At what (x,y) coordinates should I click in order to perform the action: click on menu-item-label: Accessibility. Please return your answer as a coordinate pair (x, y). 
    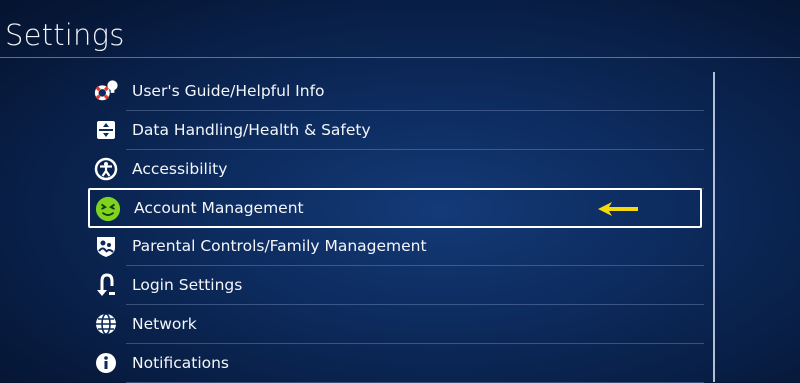
    Looking at the image, I should click on (180, 169).